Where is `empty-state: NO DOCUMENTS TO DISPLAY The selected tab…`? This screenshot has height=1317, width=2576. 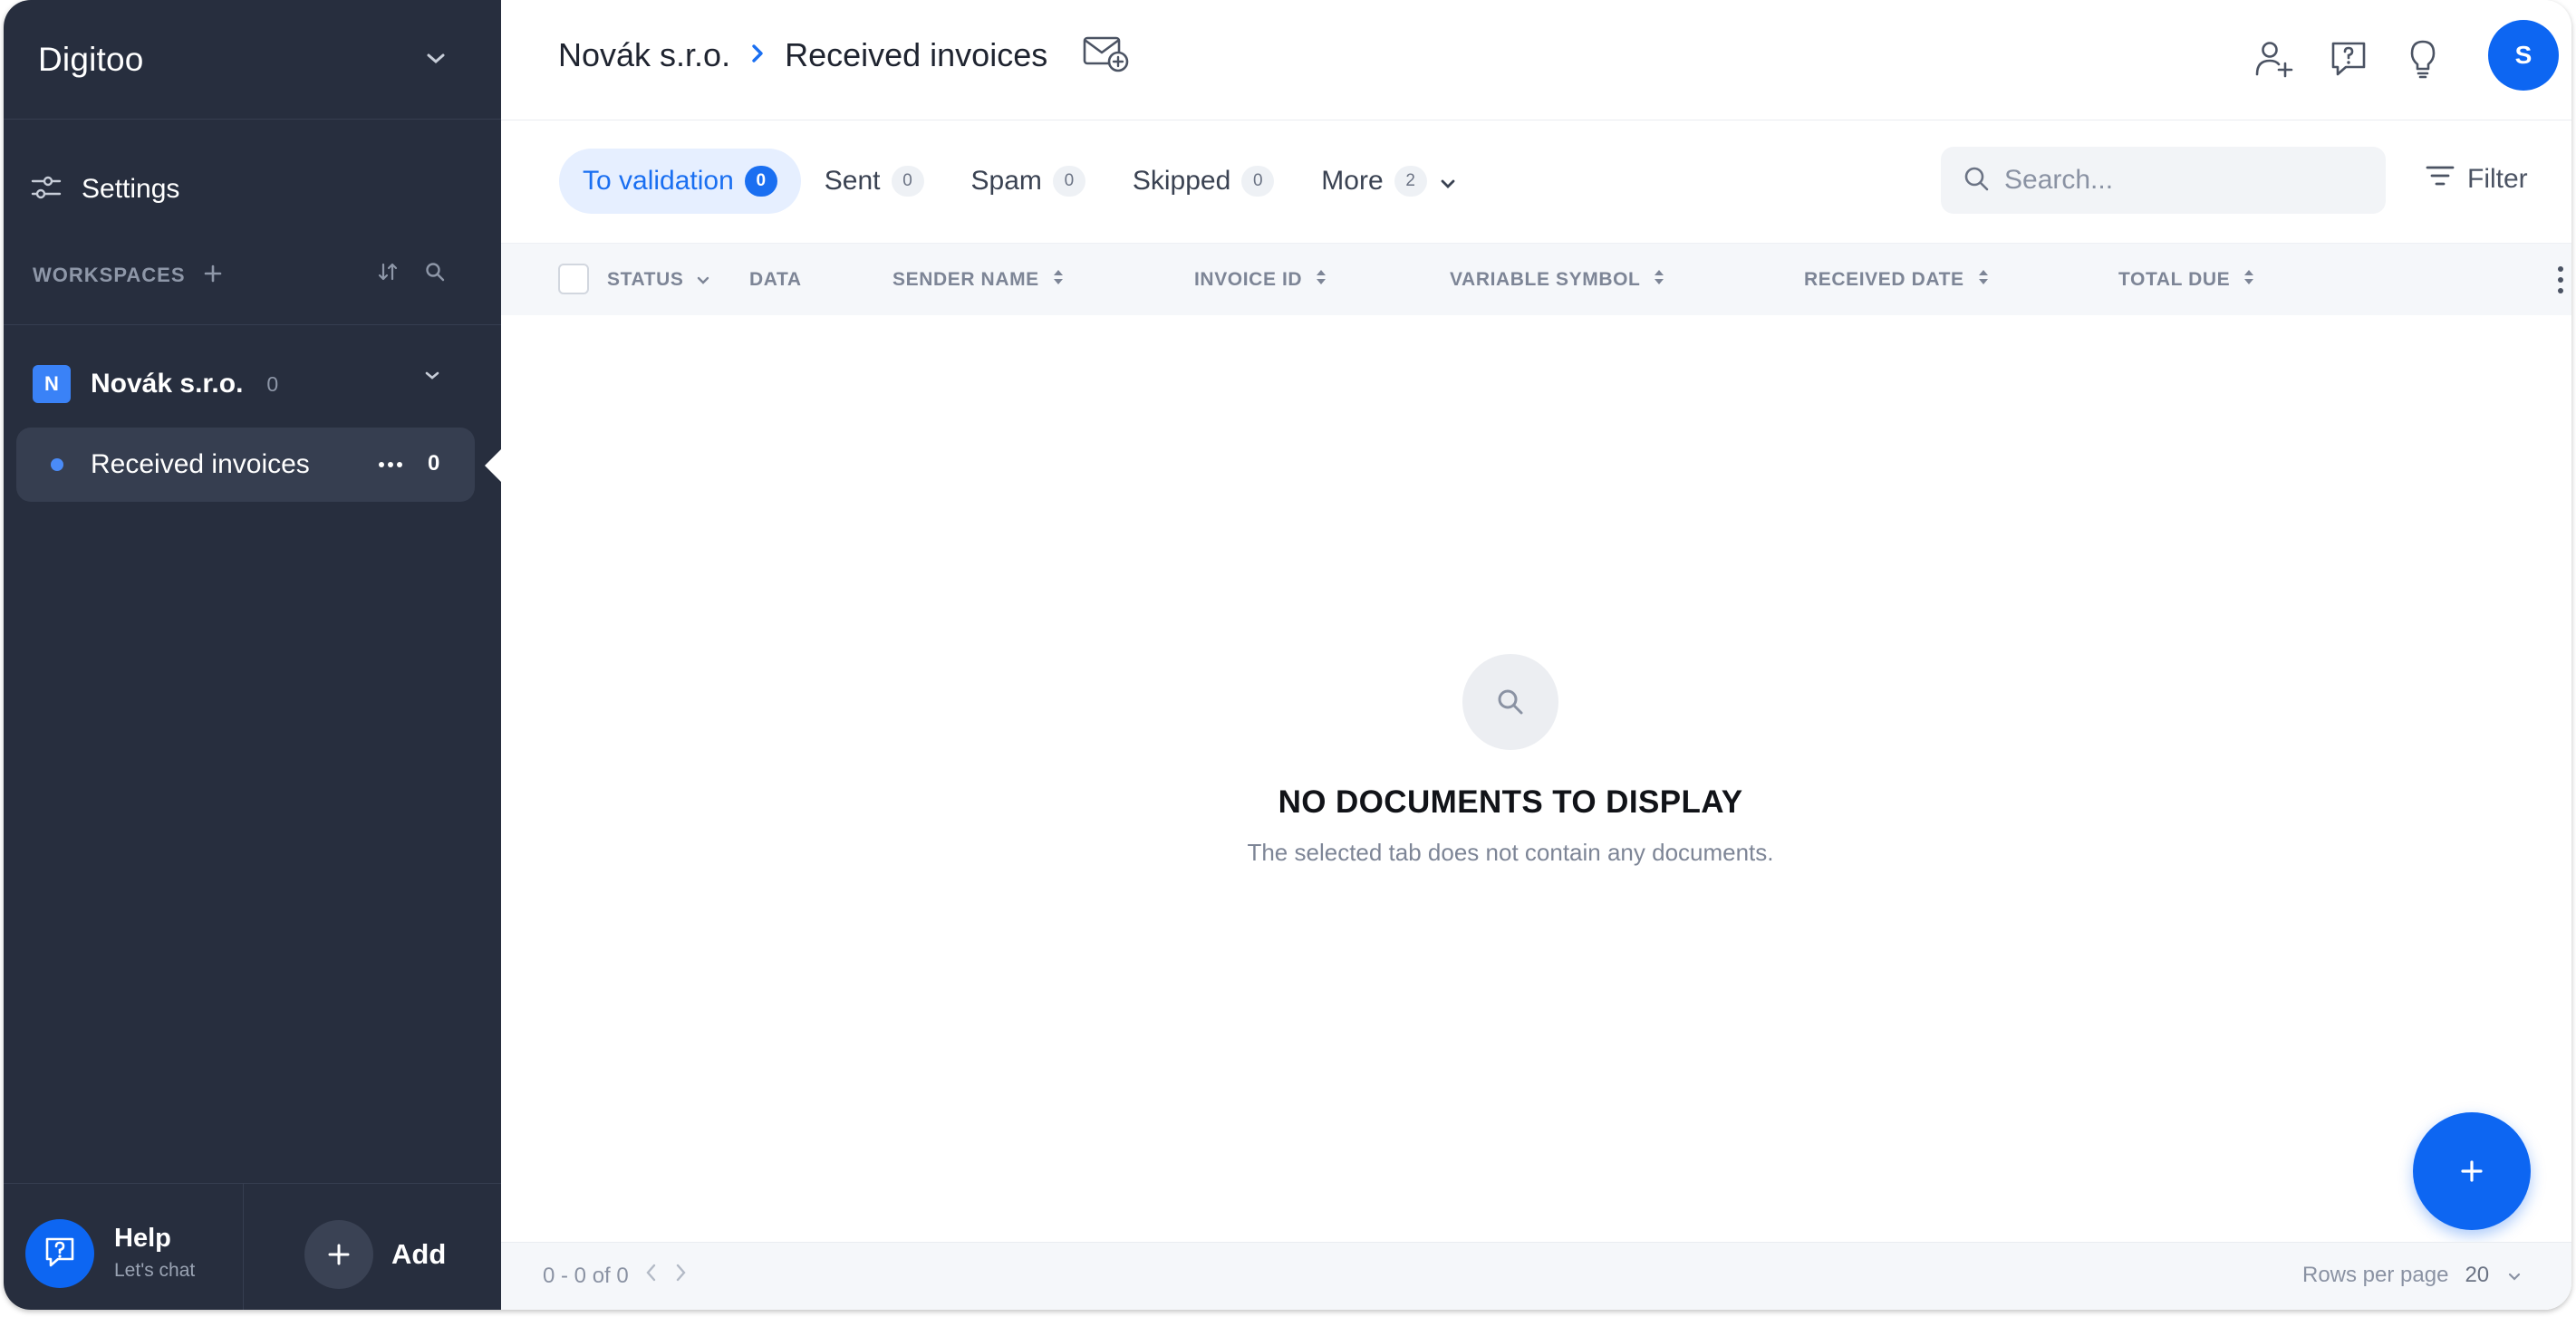 empty-state: NO DOCUMENTS TO DISPLAY The selected tab… is located at coordinates (1510, 760).